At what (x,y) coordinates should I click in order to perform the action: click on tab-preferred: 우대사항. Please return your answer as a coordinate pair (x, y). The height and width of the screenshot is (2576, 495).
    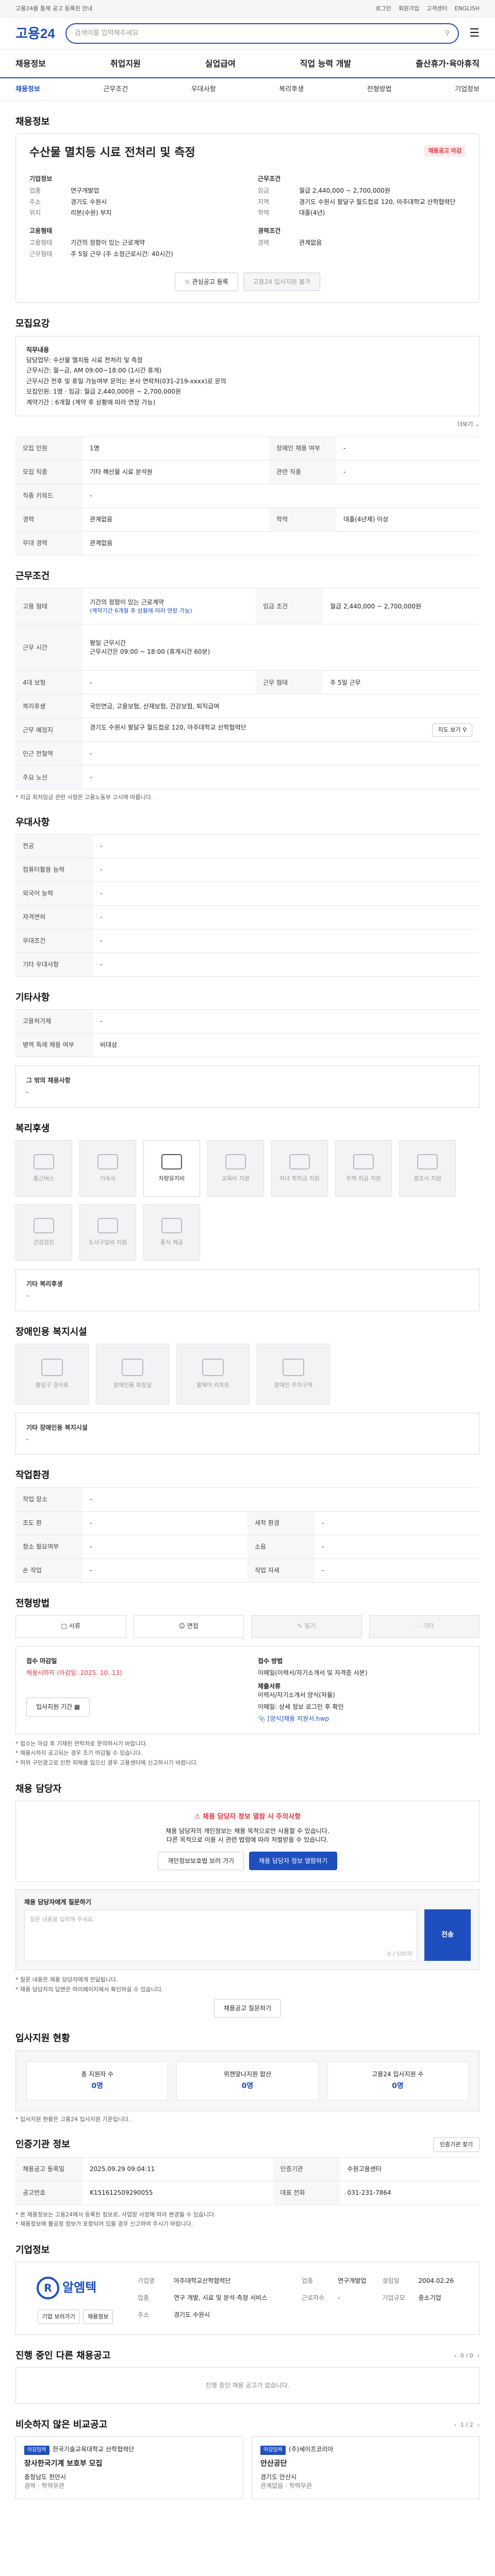
    Looking at the image, I should click on (203, 89).